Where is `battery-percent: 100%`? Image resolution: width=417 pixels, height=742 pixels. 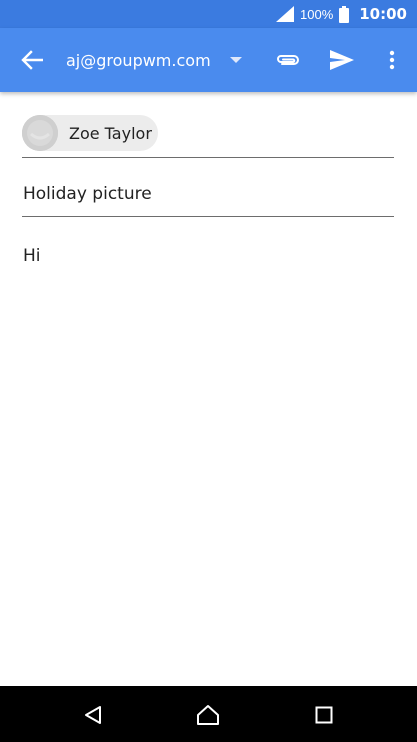
battery-percent: 100% is located at coordinates (317, 14).